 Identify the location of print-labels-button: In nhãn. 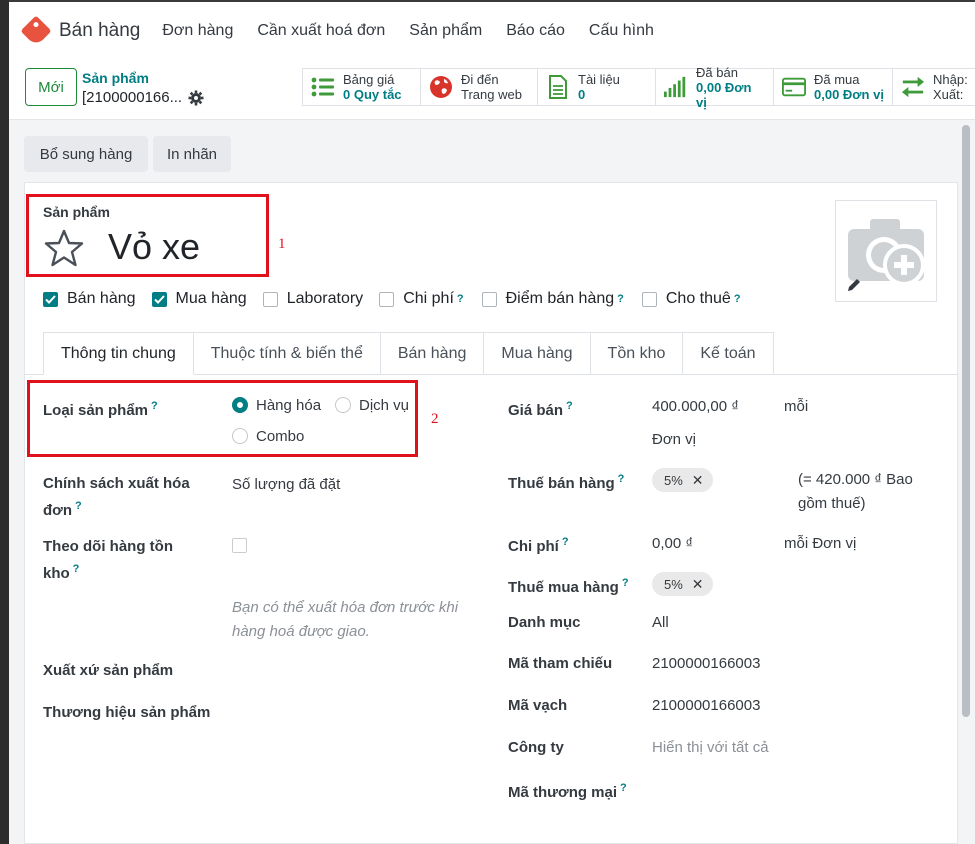
(192, 154).